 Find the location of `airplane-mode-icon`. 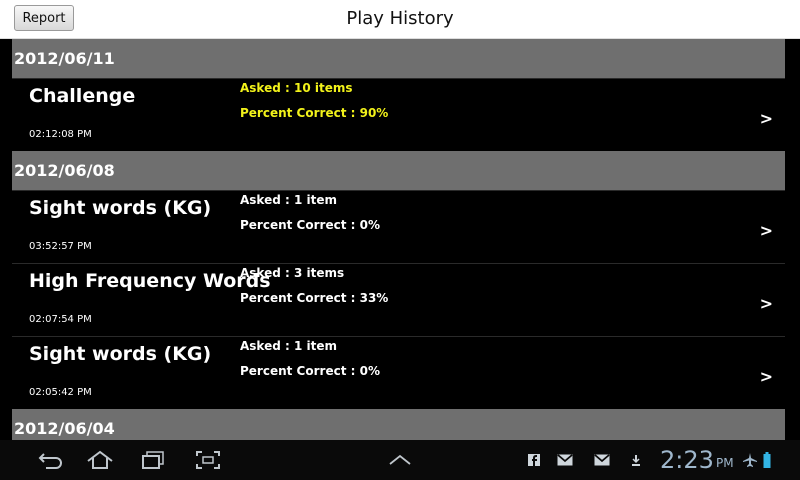

airplane-mode-icon is located at coordinates (750, 460).